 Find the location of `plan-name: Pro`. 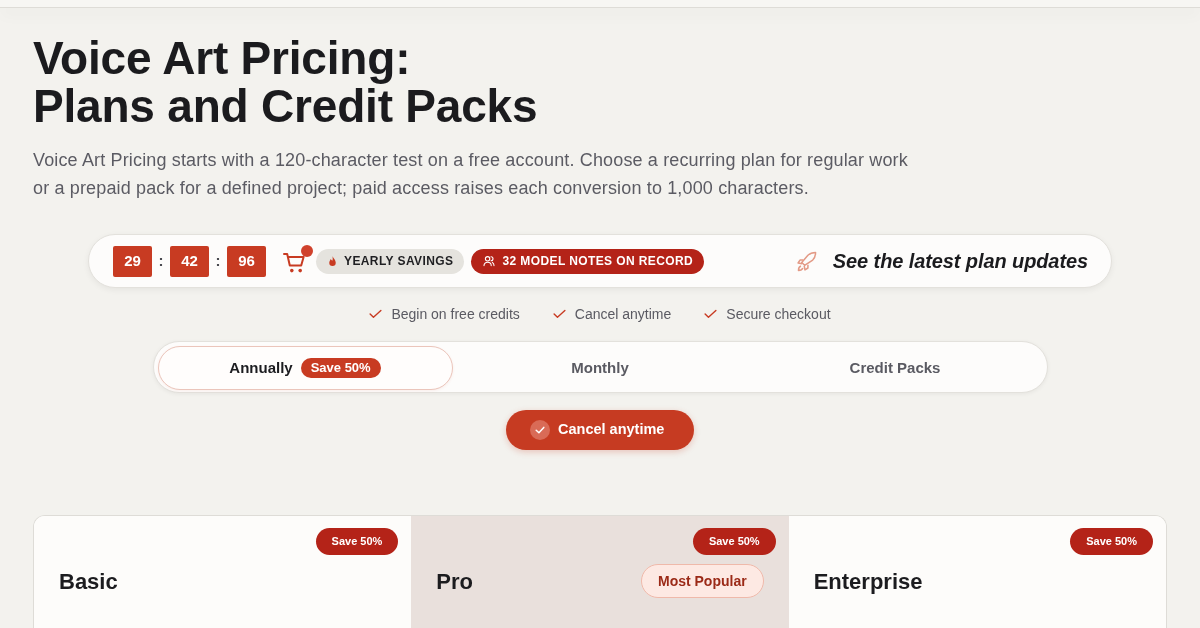

plan-name: Pro is located at coordinates (454, 581).